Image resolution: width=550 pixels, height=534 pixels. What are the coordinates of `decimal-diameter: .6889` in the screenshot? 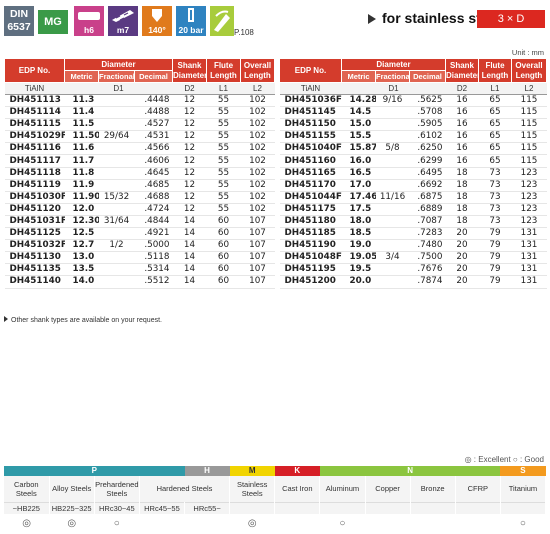 It's located at (427, 209).